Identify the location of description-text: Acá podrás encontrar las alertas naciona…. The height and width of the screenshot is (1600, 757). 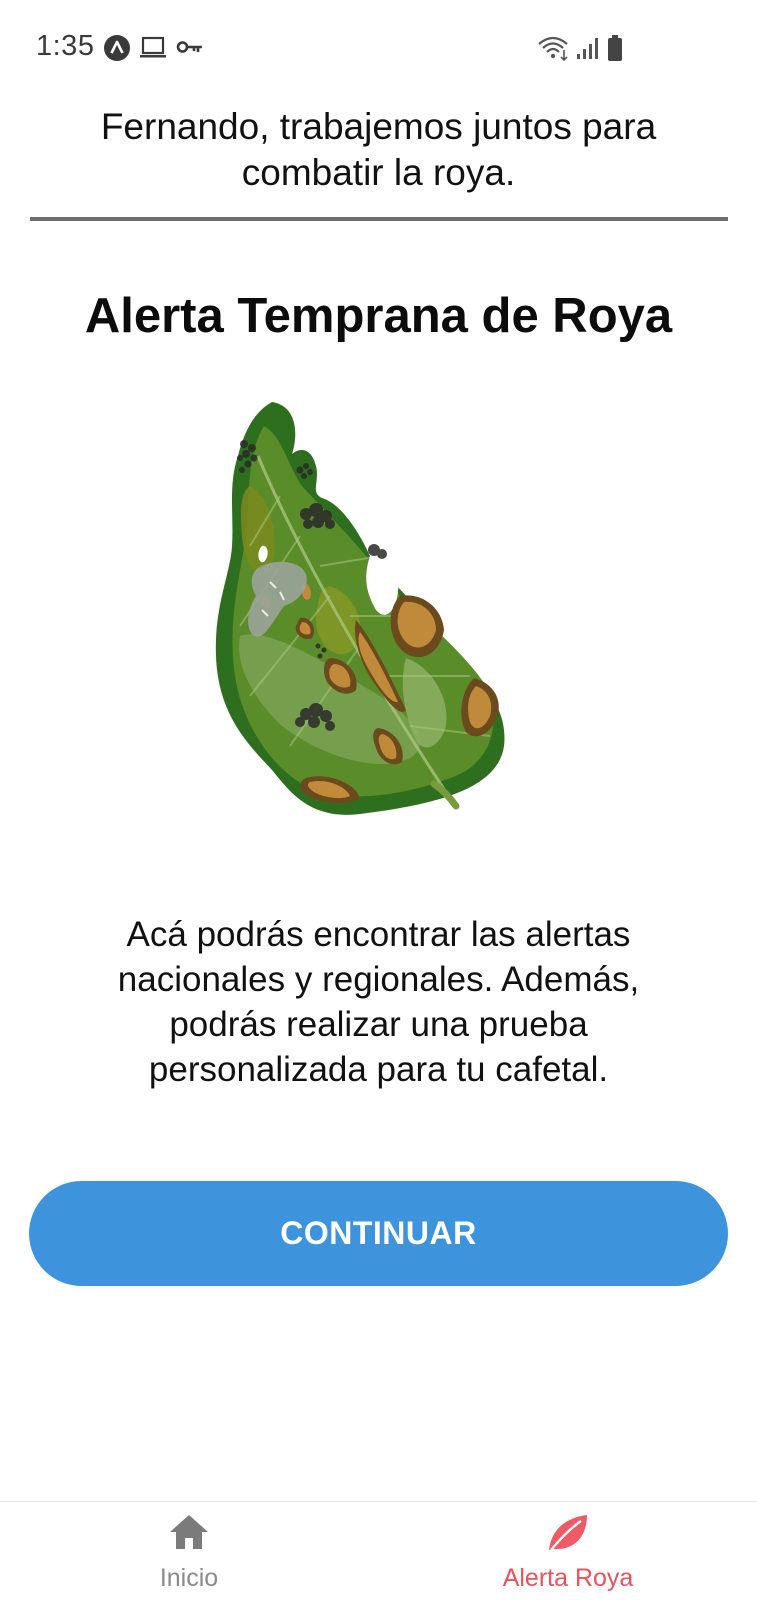
(378, 1002).